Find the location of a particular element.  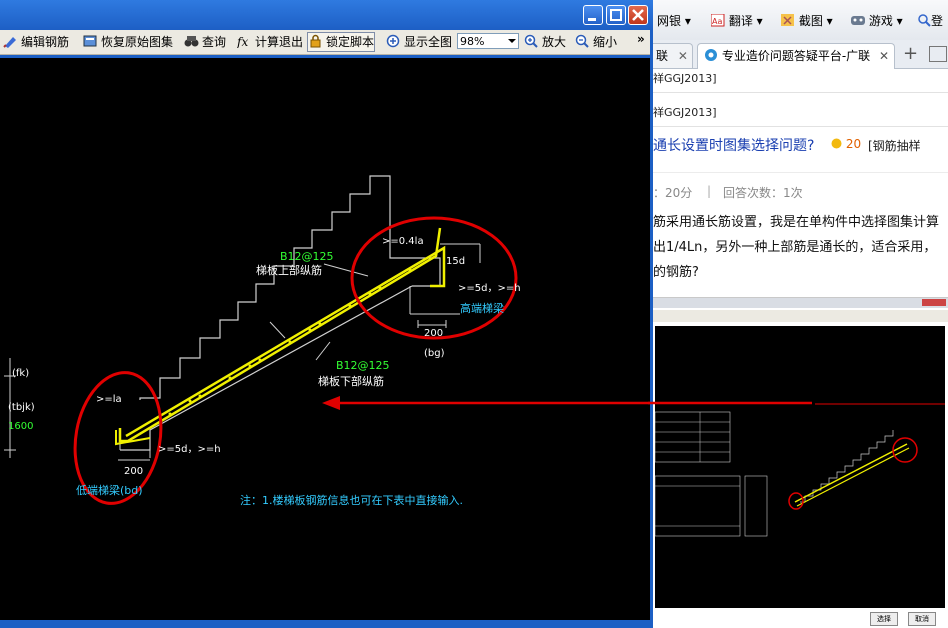

thumb-titlebar is located at coordinates (800, 303).